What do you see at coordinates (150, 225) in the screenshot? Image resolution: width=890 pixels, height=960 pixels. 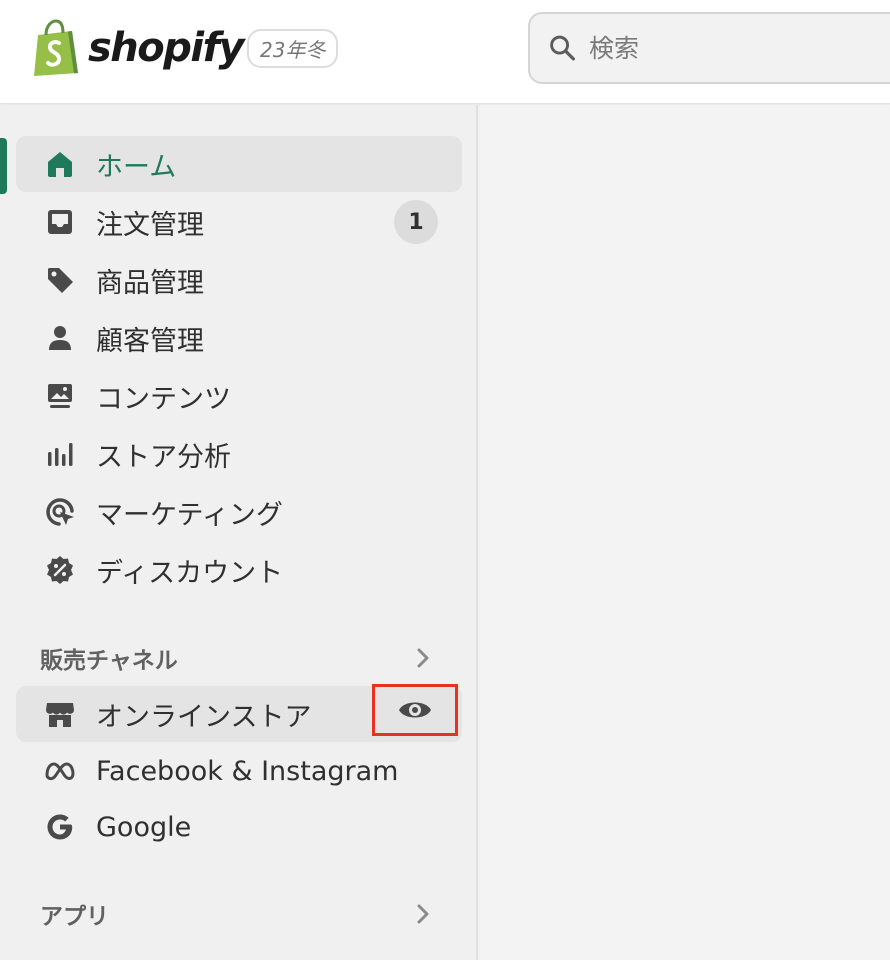 I see `sidebar-item-label: 注文管理` at bounding box center [150, 225].